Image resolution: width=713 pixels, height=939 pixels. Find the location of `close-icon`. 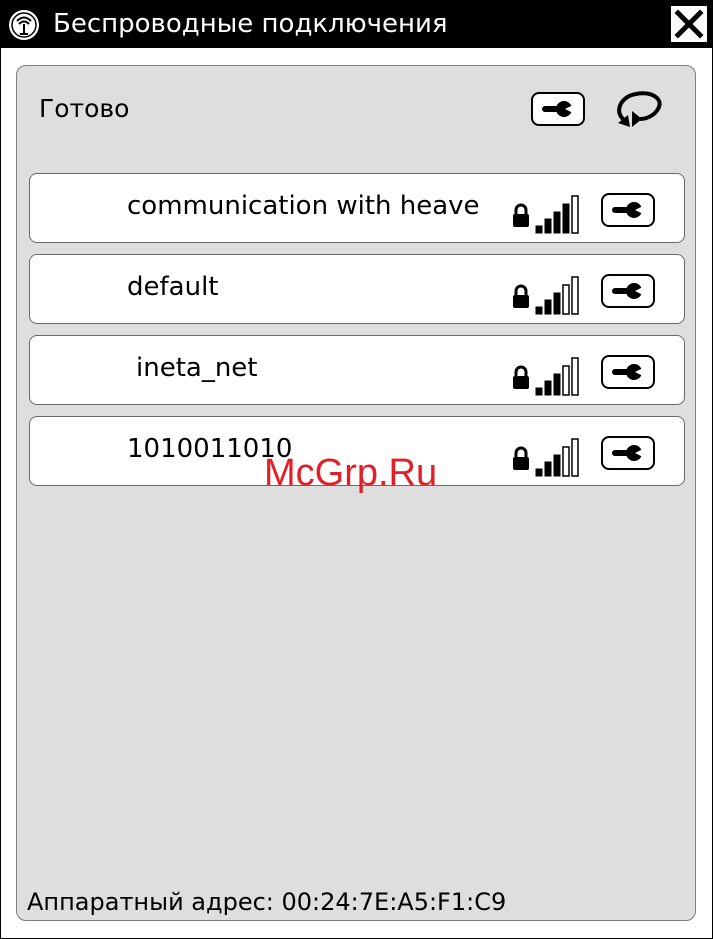

close-icon is located at coordinates (689, 24).